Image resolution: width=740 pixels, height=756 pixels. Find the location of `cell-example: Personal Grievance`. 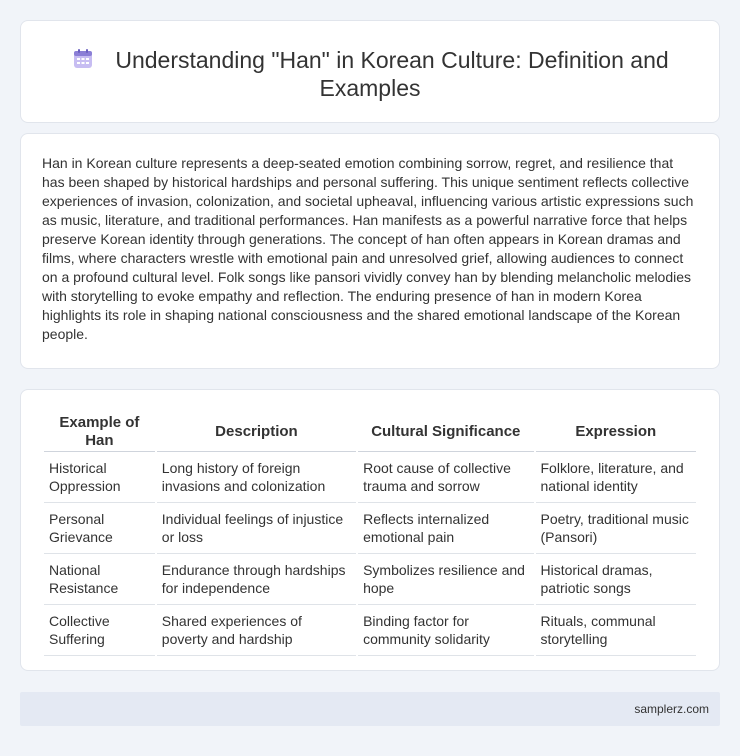

cell-example: Personal Grievance is located at coordinates (99, 528).